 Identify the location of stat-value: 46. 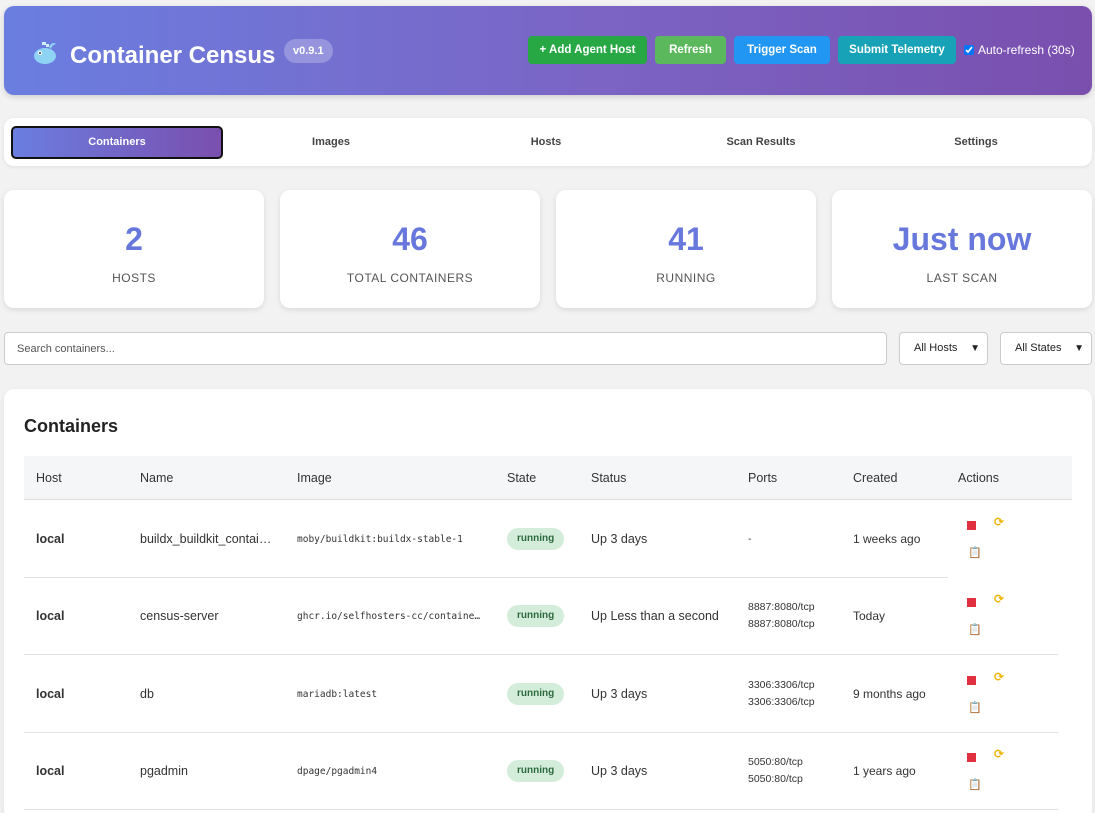
(410, 239).